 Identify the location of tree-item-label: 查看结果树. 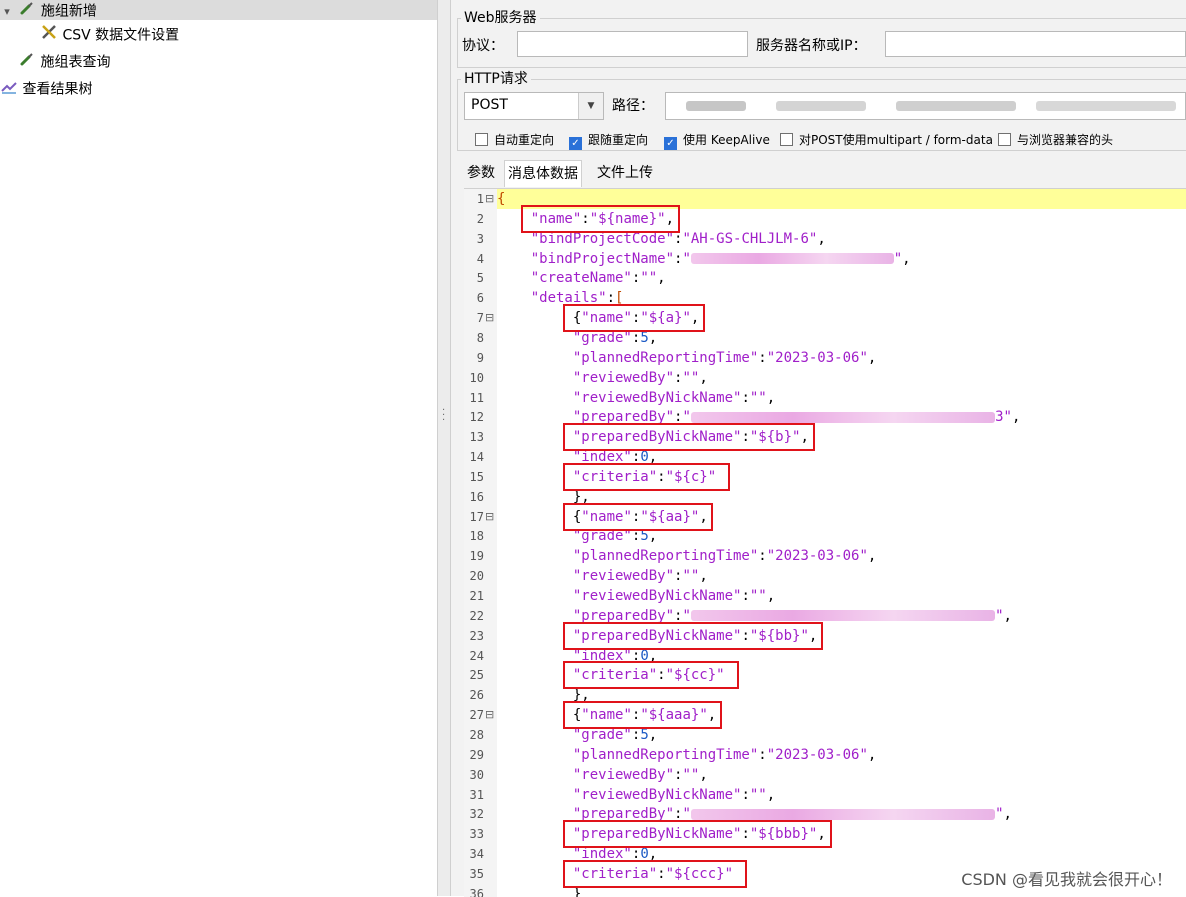
(57, 89).